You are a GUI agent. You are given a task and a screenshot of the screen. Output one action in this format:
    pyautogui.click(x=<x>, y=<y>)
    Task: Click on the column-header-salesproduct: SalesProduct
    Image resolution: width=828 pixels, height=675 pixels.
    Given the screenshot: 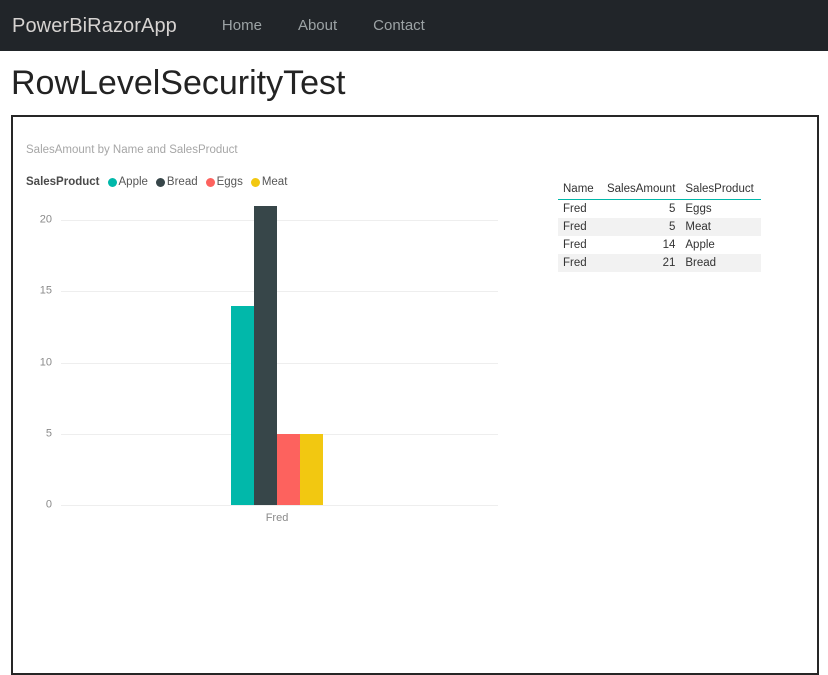 What is the action you would take?
    pyautogui.click(x=720, y=190)
    